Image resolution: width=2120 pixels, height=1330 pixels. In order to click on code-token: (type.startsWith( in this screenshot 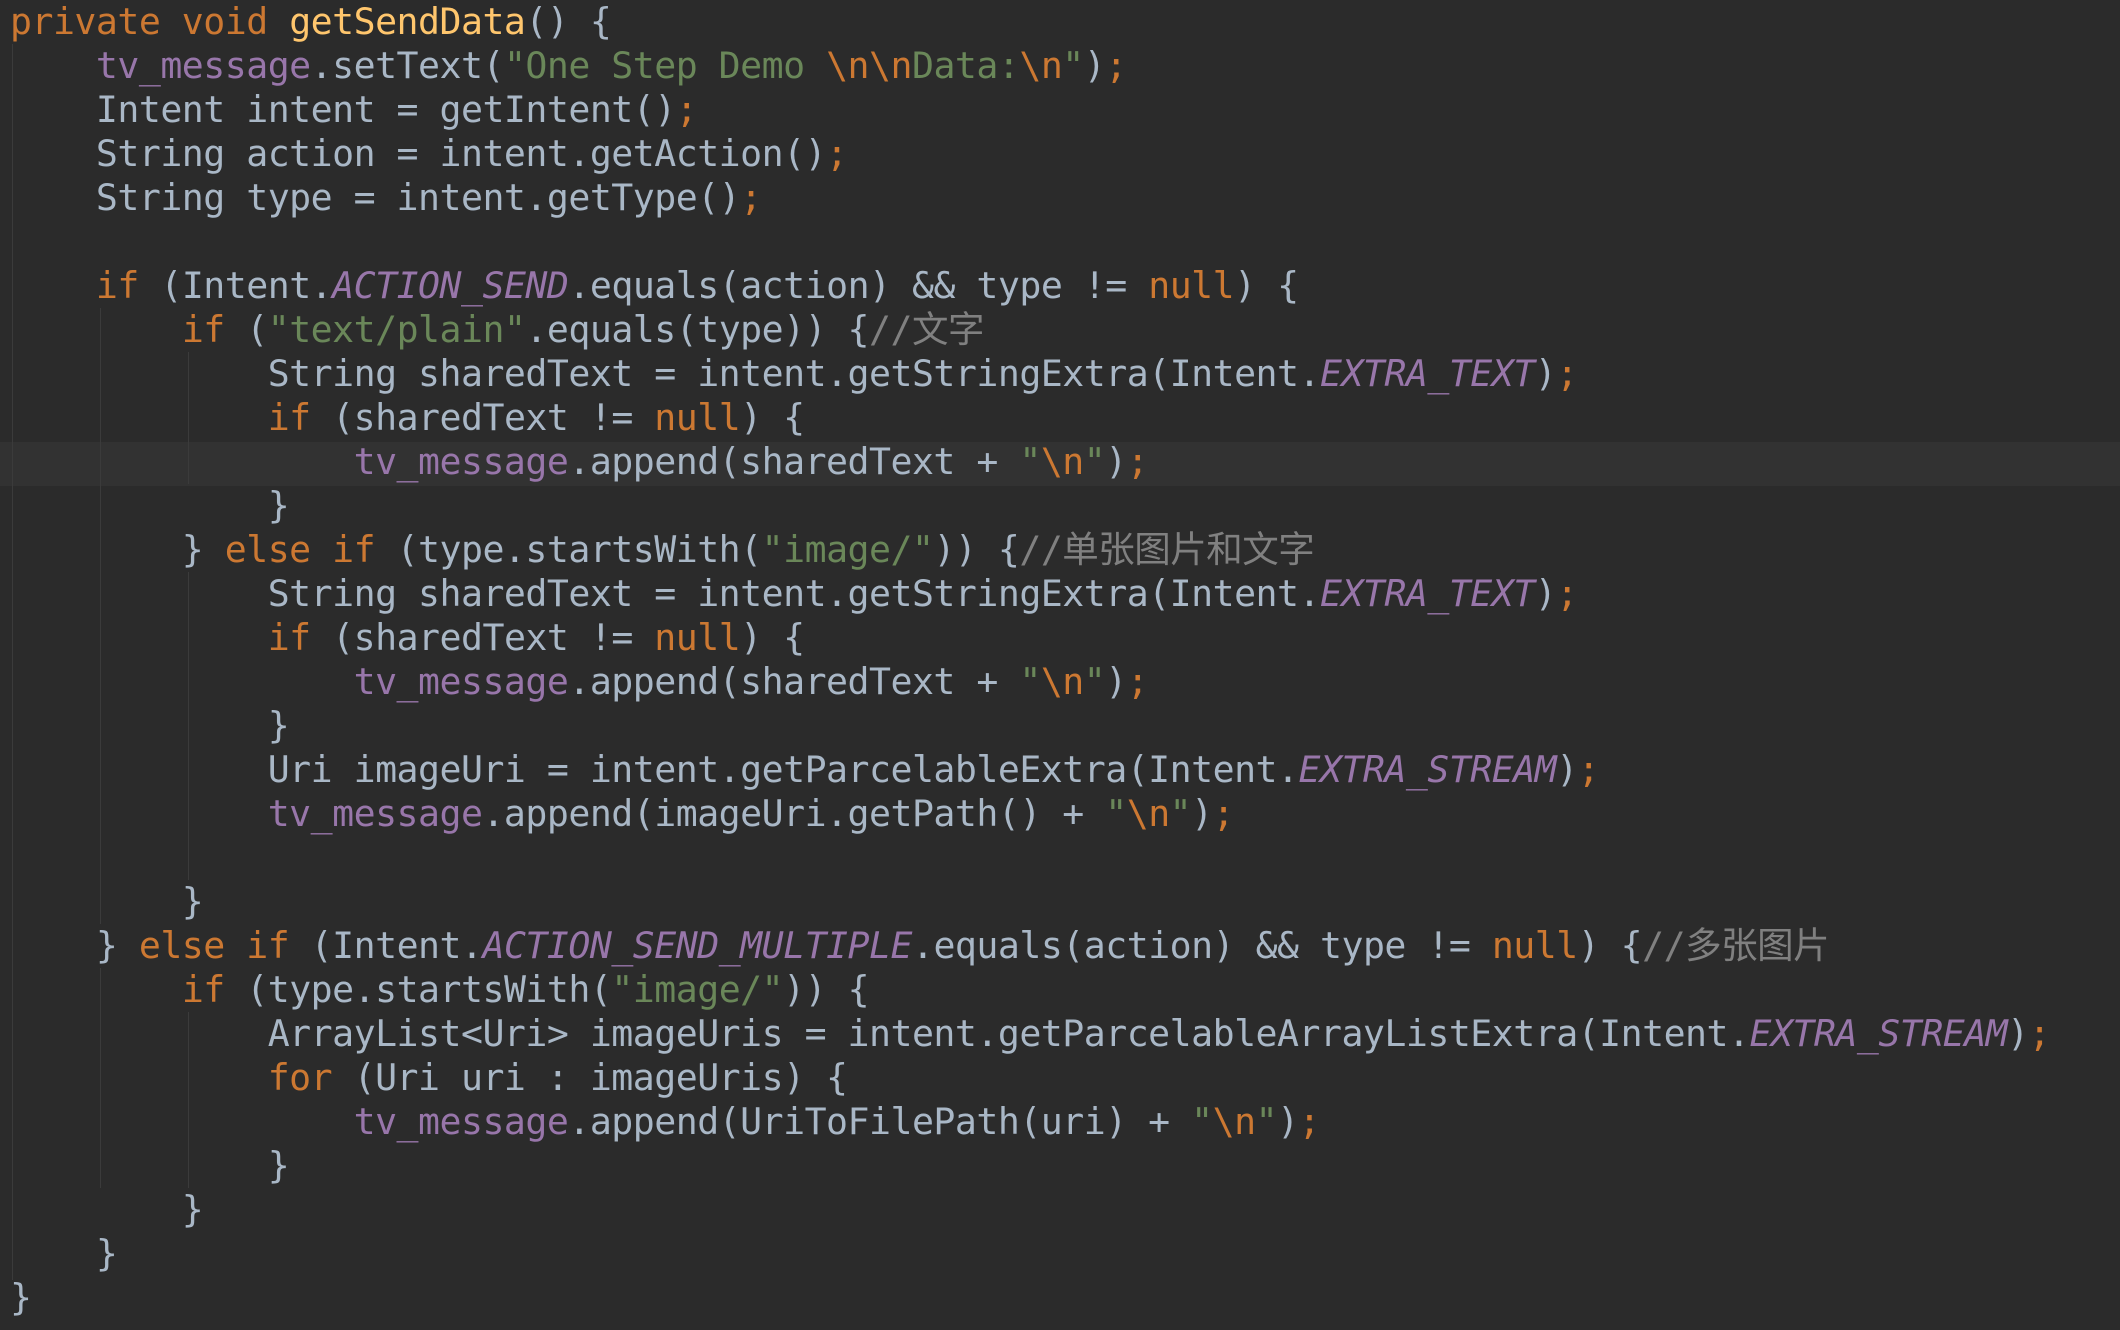, I will do `click(579, 549)`.